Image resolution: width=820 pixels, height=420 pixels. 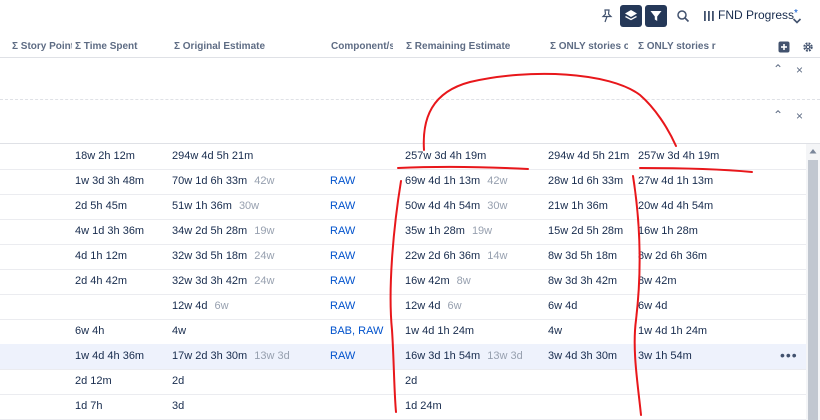 I want to click on cell-only-stories-original: 28w 1d 6h 33m, so click(x=585, y=181).